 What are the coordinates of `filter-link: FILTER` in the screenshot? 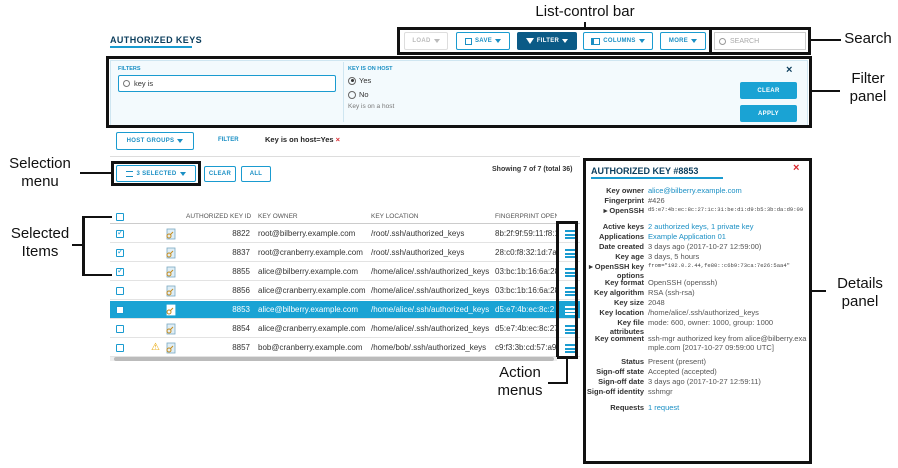 It's located at (228, 140).